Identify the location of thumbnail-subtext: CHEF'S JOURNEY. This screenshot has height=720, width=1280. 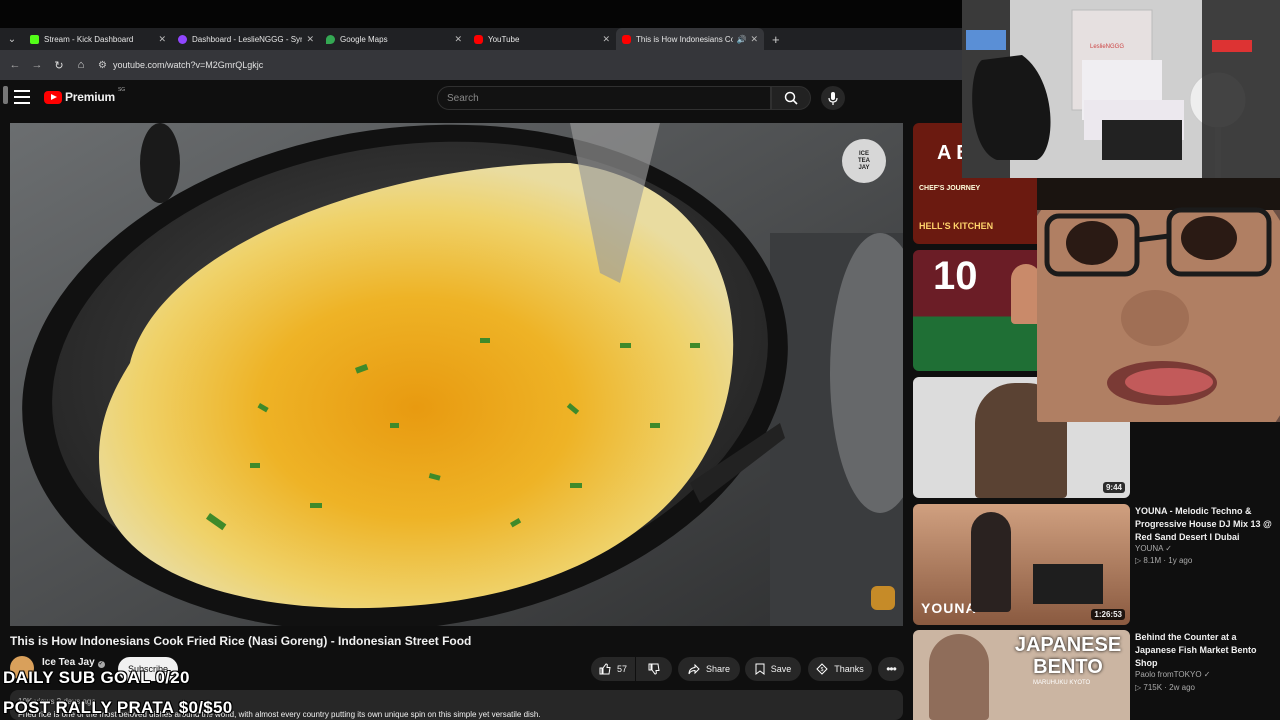
(950, 188).